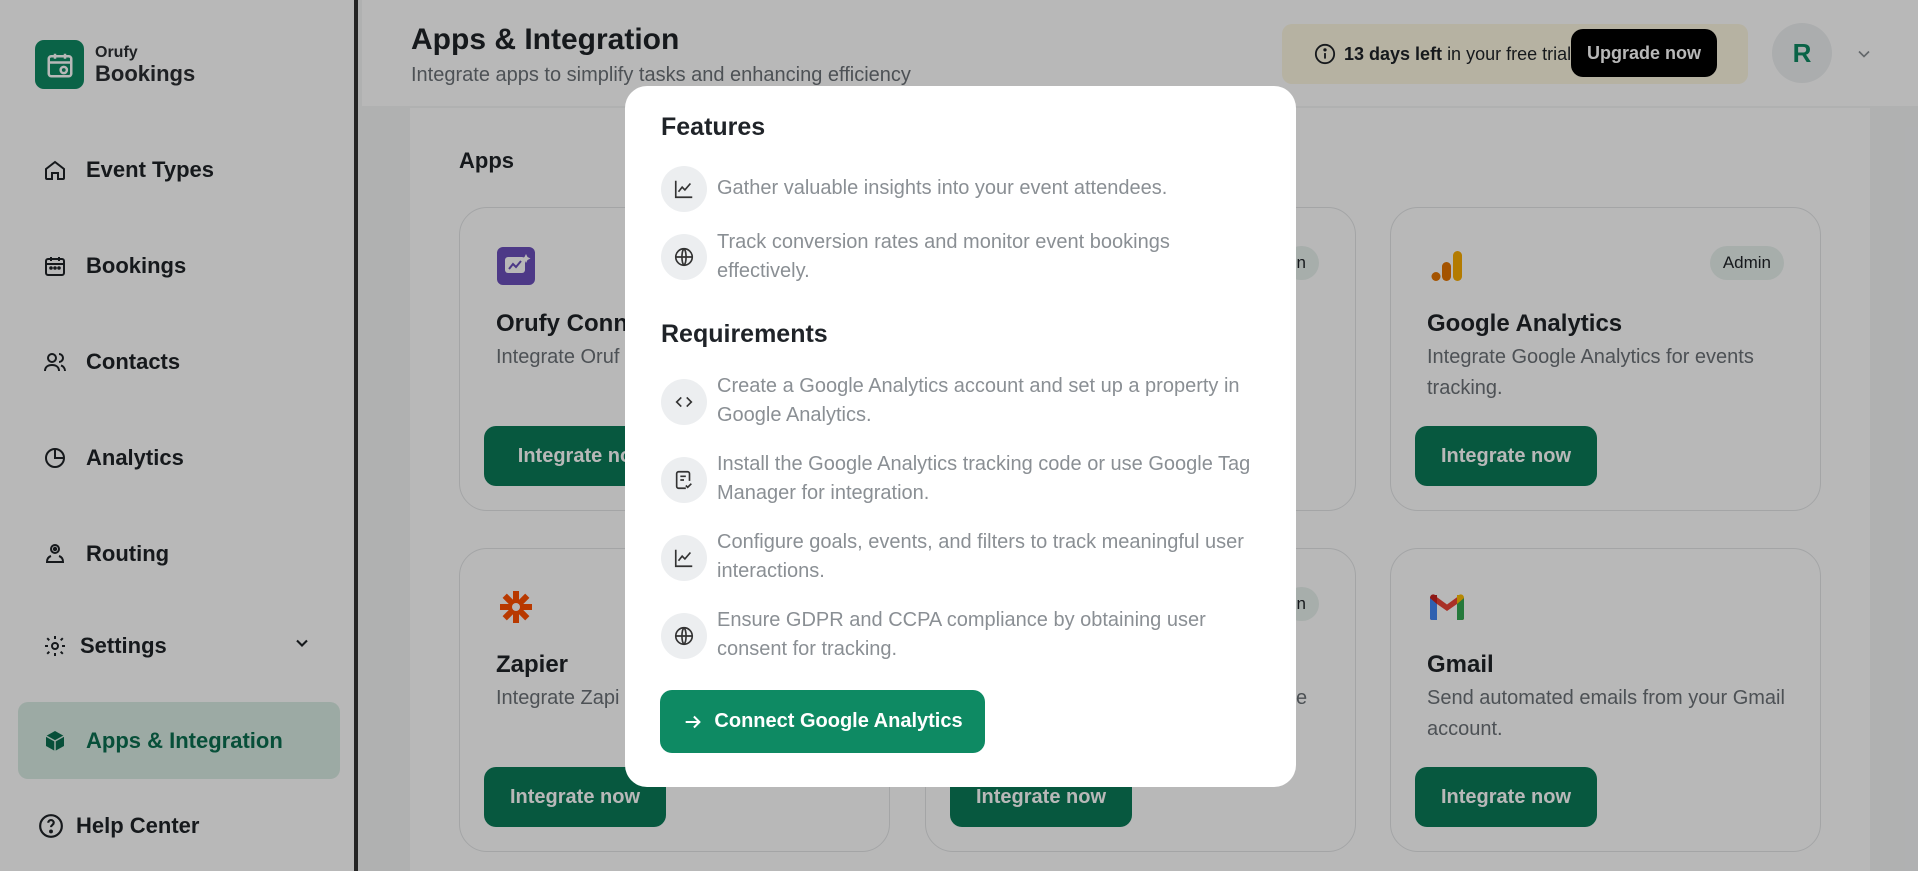  Describe the element at coordinates (744, 334) in the screenshot. I see `requirements-title: Requirements` at that location.